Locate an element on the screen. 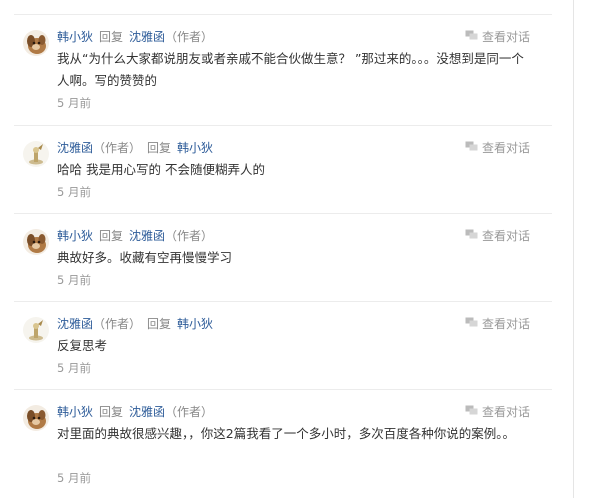 This screenshot has width=606, height=498. content-border is located at coordinates (573, 249).